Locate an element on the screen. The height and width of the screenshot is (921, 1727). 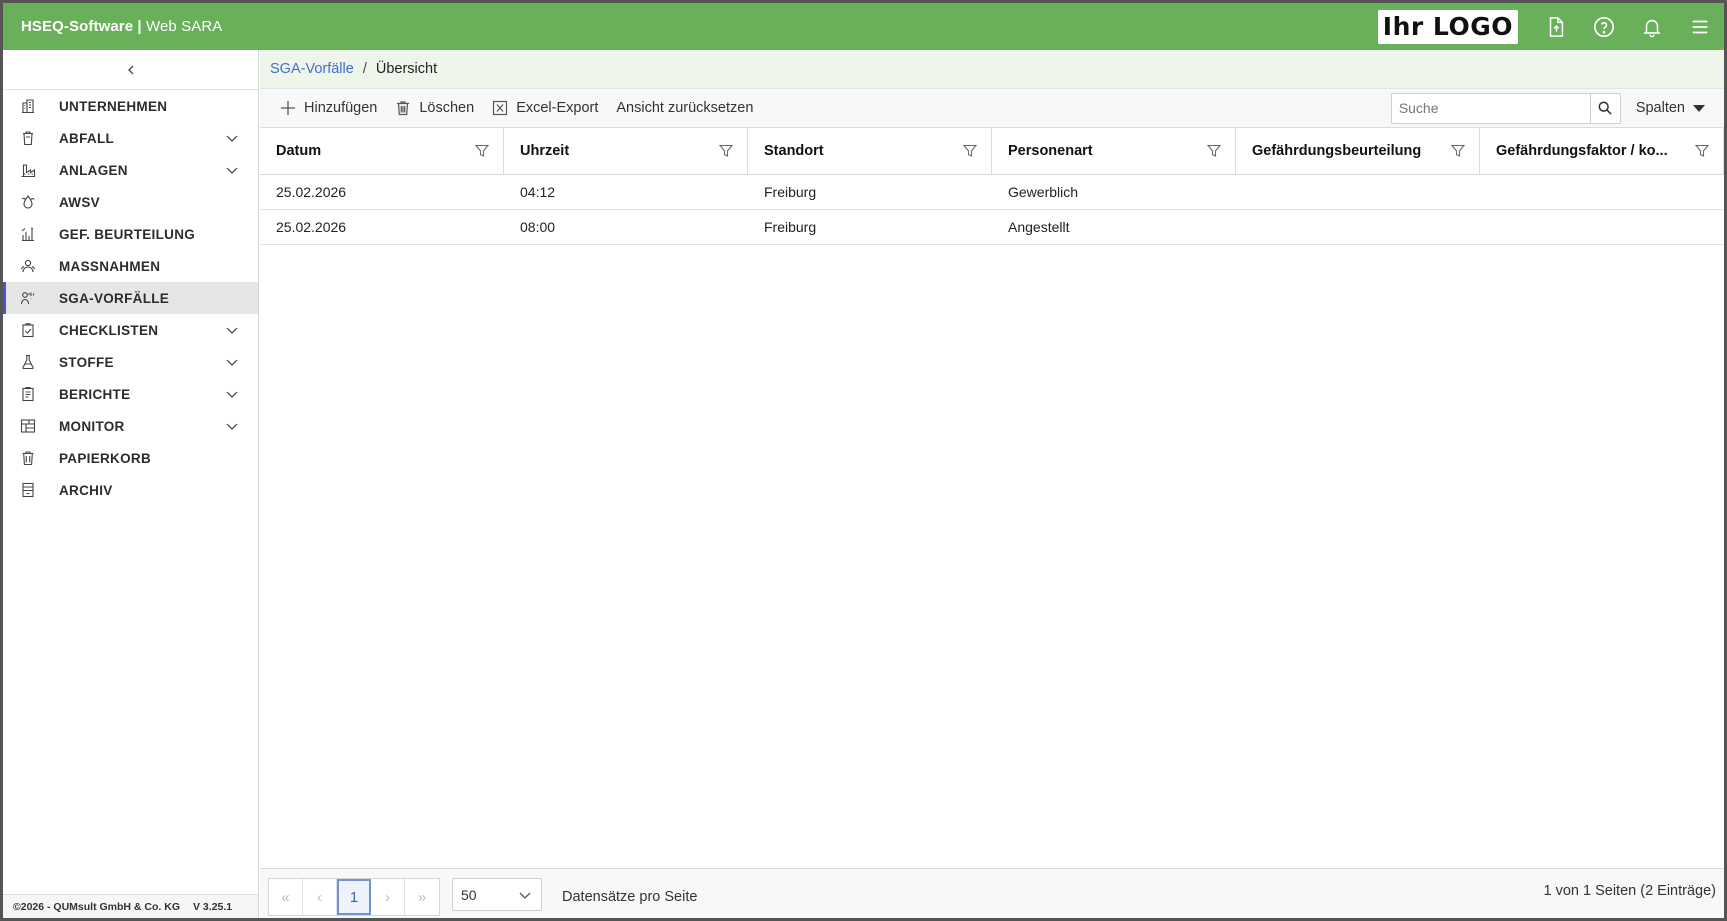
column-header: Personenart is located at coordinates (1114, 151).